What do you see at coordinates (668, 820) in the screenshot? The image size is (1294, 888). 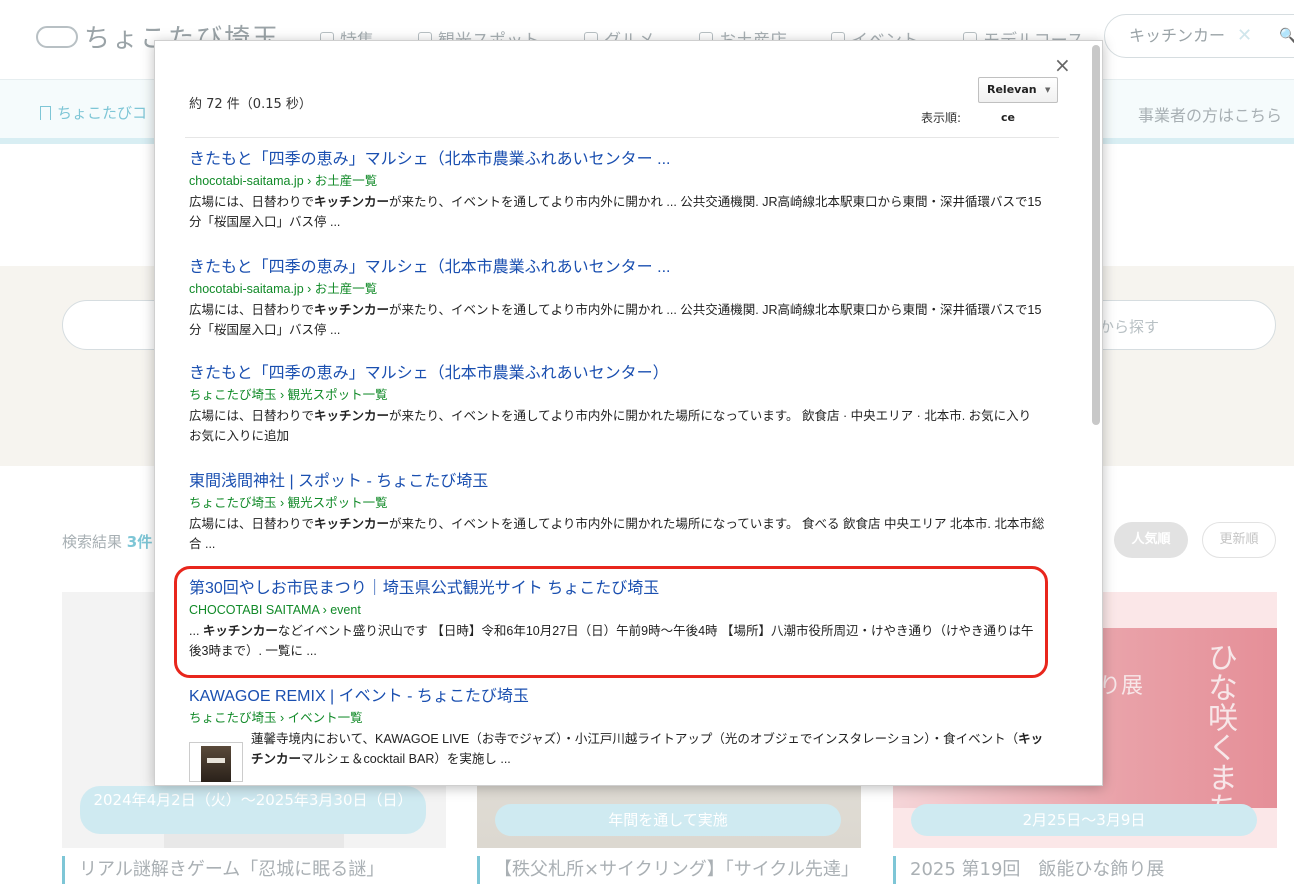 I see `event-card-date: 年間を通して実施` at bounding box center [668, 820].